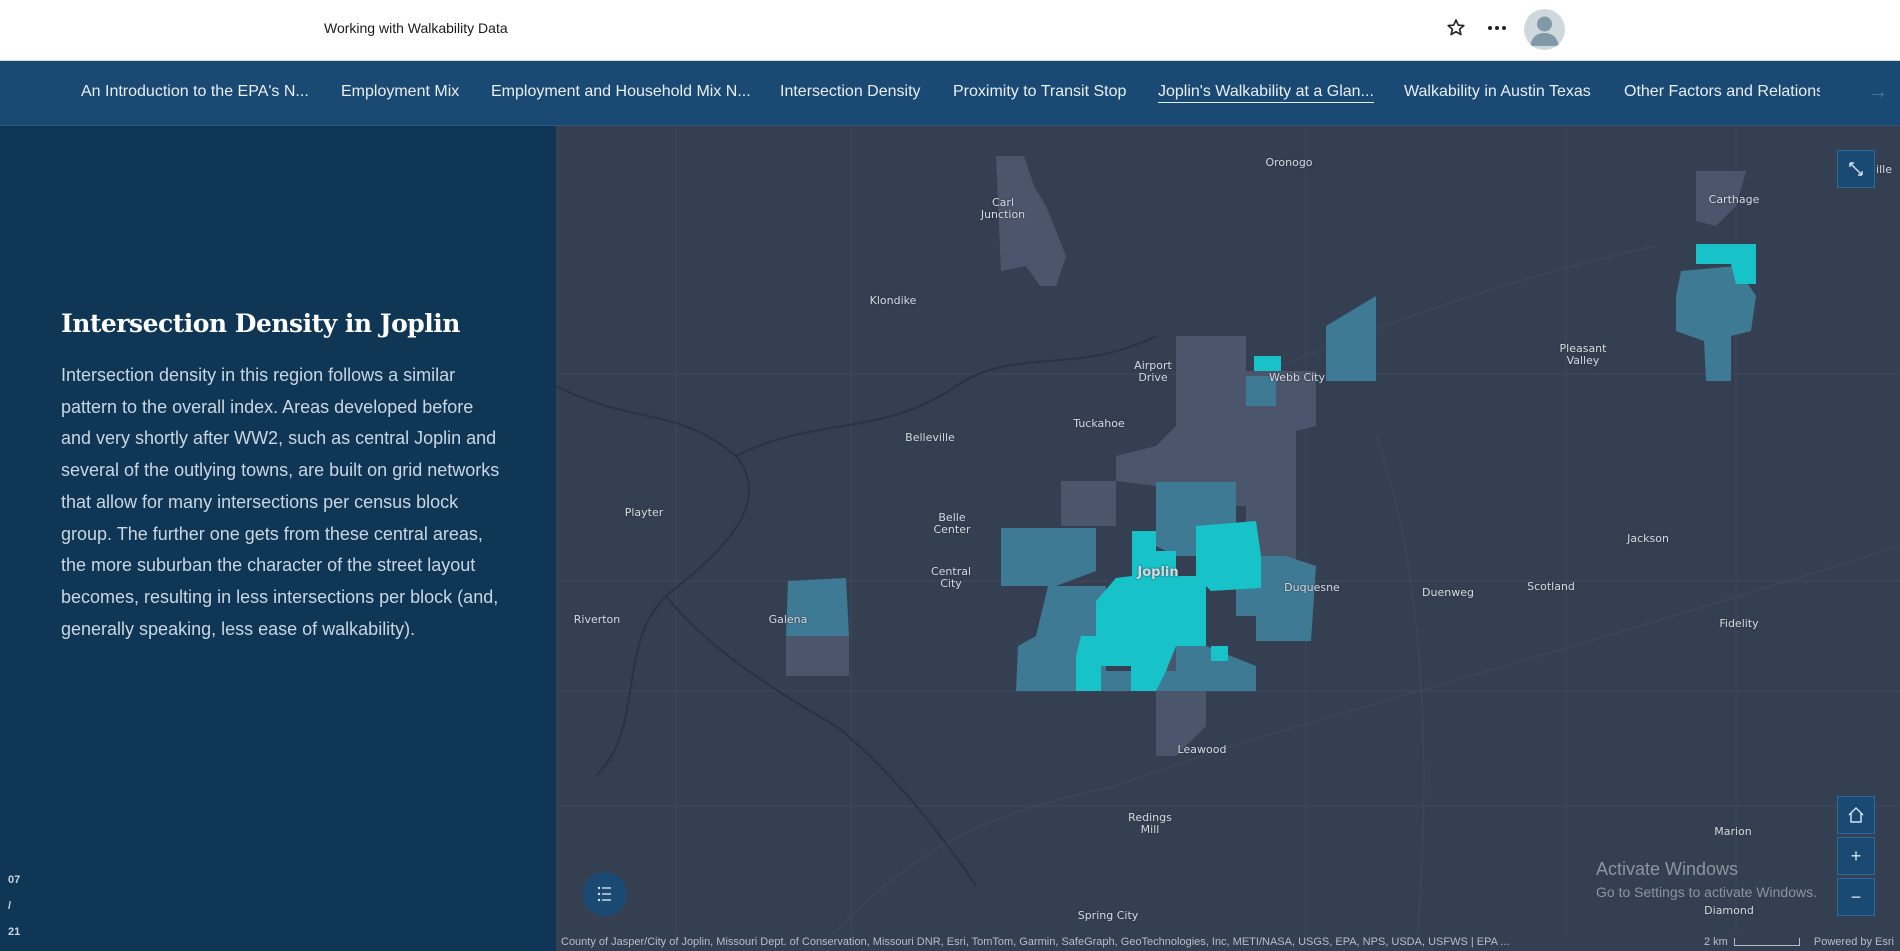 The image size is (1900, 951). Describe the element at coordinates (1706, 892) in the screenshot. I see `activate-windows-subtitle: Go to Settings to activate Windows.` at that location.